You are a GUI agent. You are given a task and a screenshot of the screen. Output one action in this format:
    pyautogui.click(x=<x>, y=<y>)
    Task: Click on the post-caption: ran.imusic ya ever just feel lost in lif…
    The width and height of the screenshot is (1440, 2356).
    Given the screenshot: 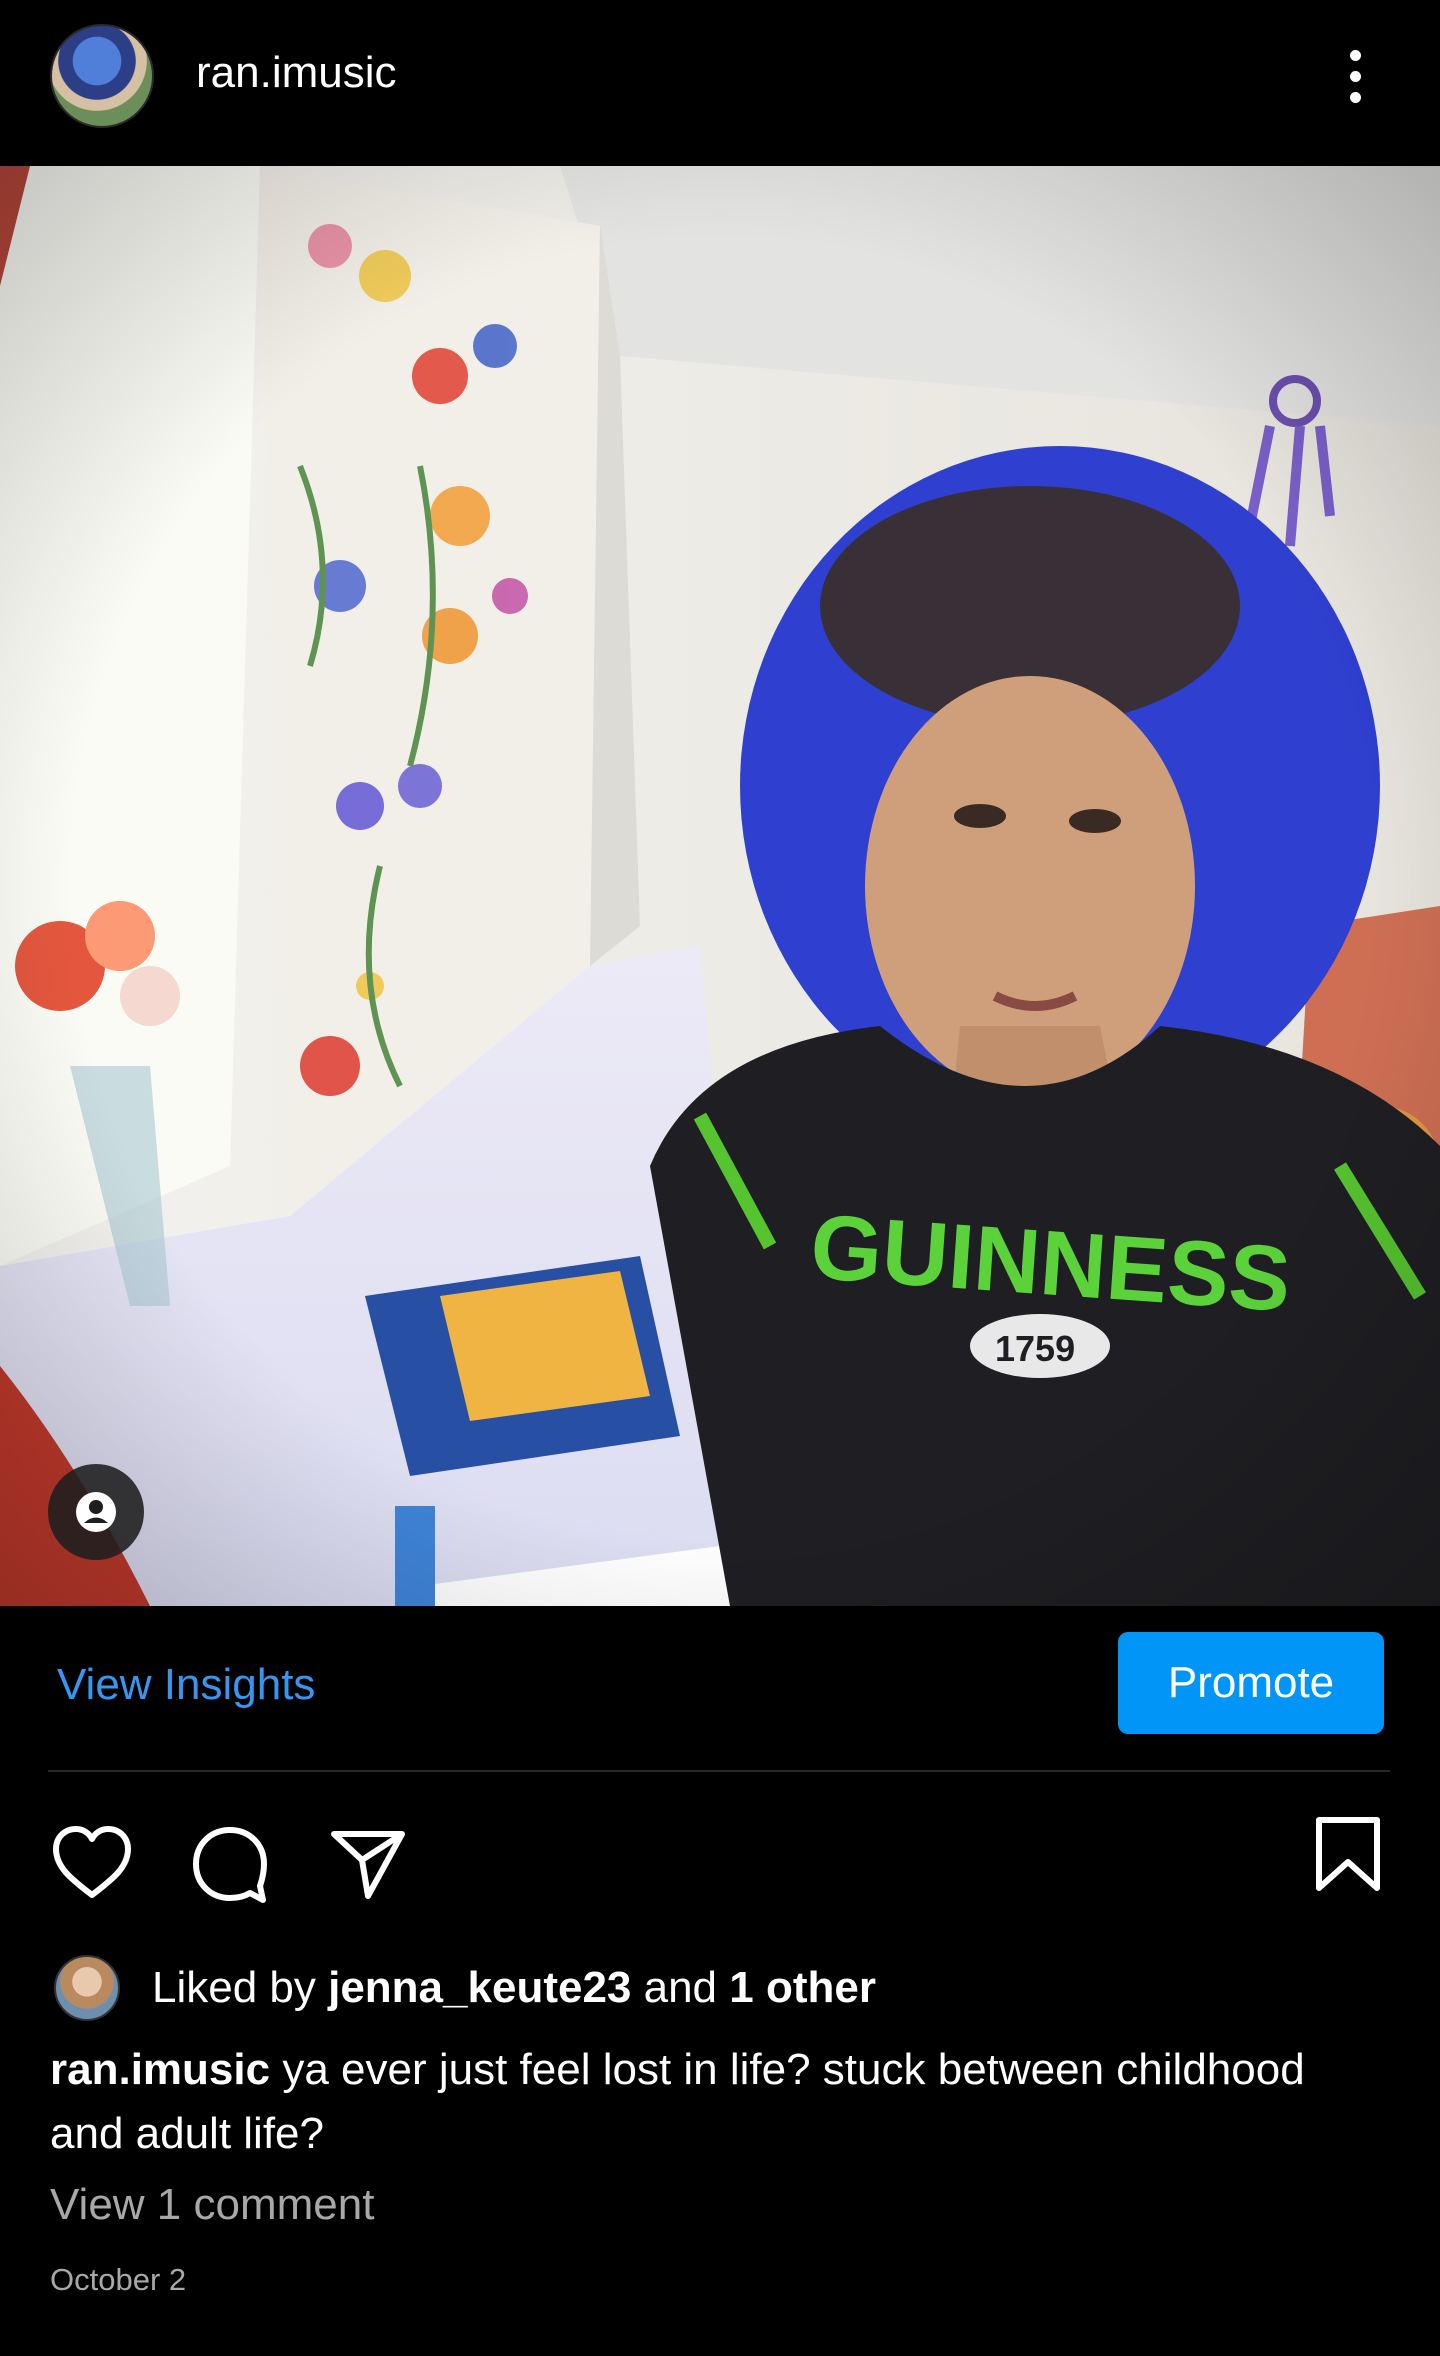 What is the action you would take?
    pyautogui.click(x=710, y=2102)
    